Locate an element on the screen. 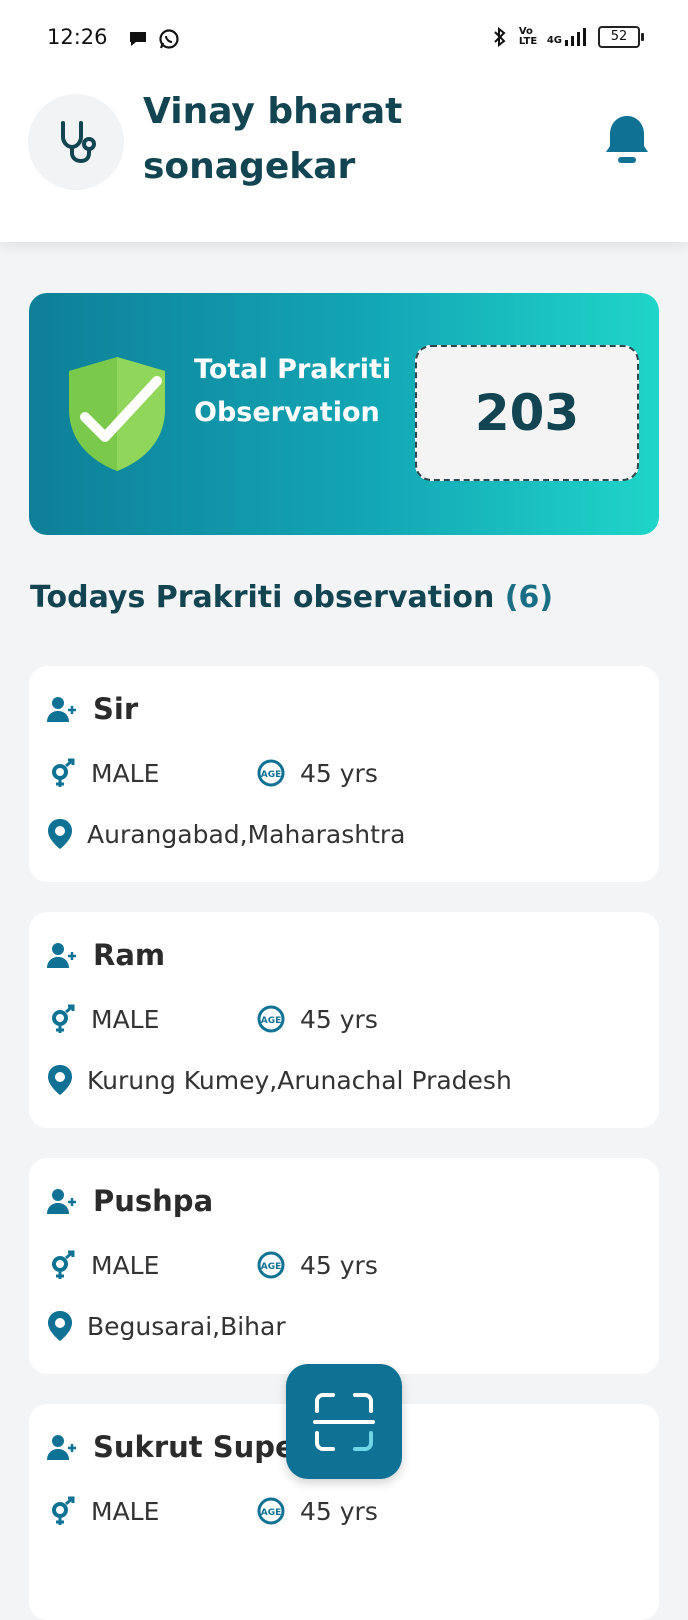 This screenshot has width=688, height=1620. shield-check-icon is located at coordinates (117, 414).